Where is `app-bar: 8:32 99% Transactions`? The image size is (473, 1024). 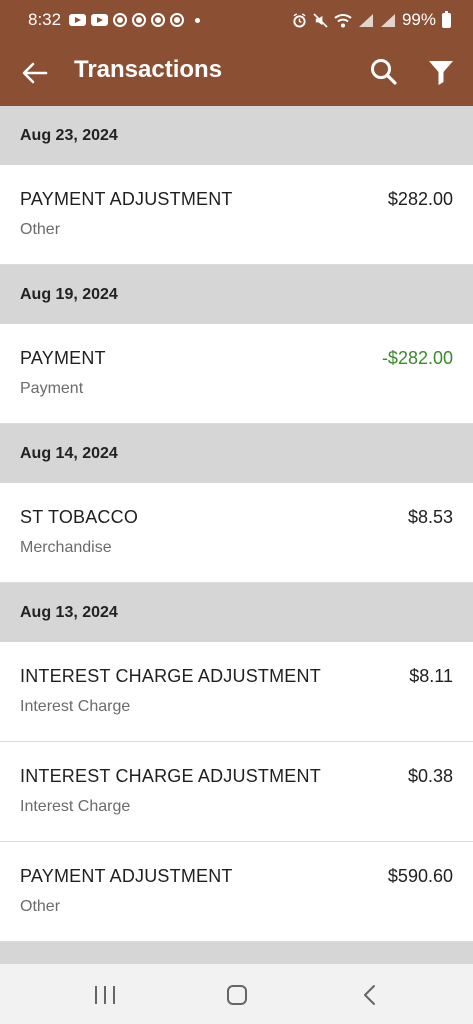 app-bar: 8:32 99% Transactions is located at coordinates (236, 53).